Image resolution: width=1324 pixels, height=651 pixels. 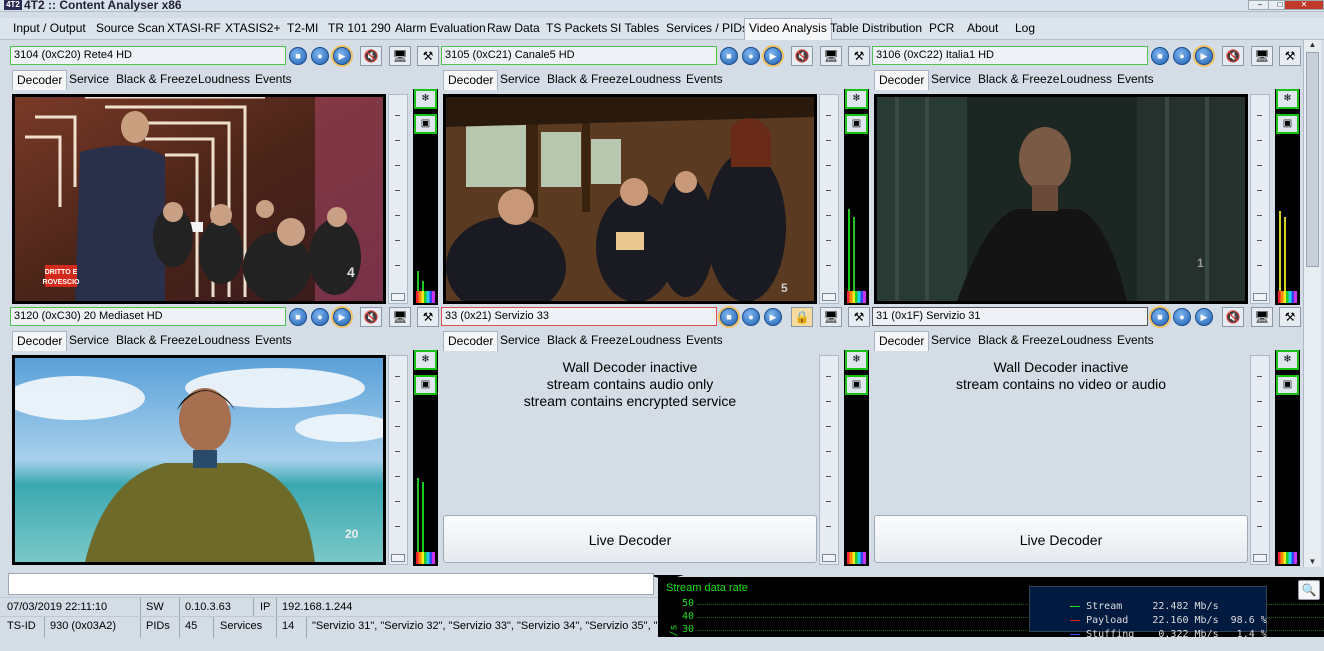 What do you see at coordinates (1312, 159) in the screenshot?
I see `scrollbar-thumb` at bounding box center [1312, 159].